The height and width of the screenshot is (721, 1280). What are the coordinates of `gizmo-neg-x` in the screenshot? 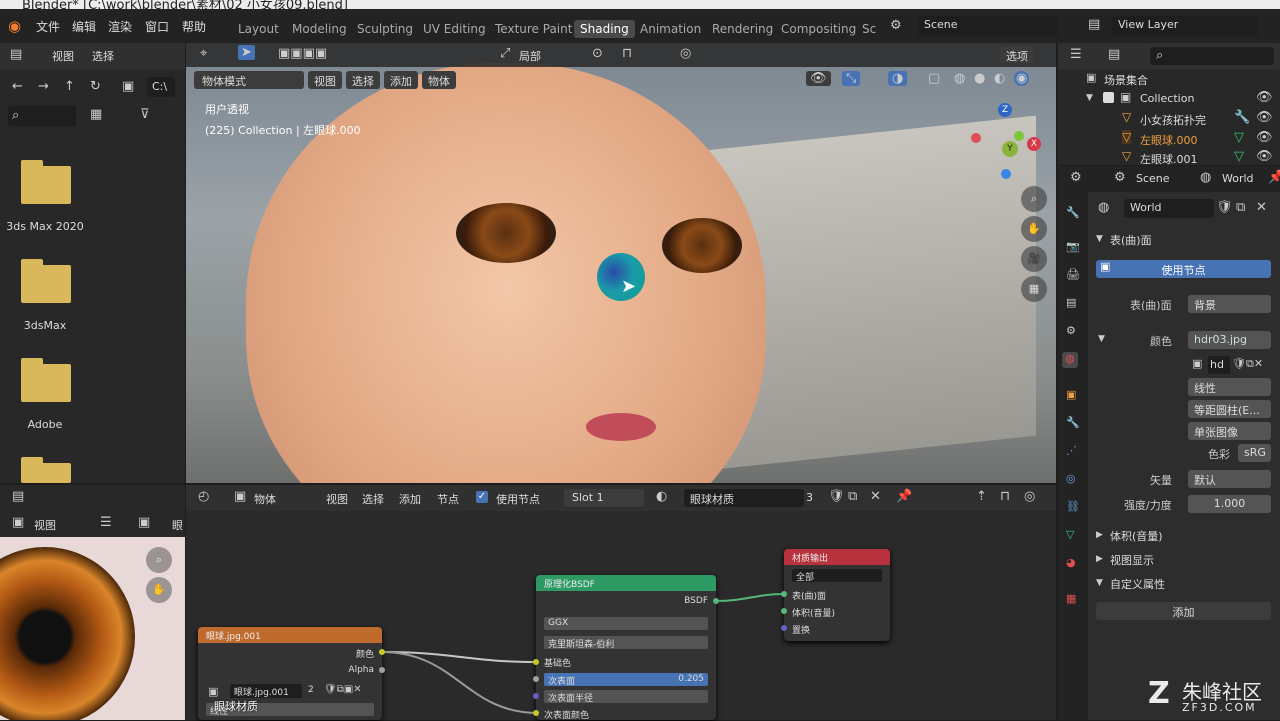 It's located at (976, 138).